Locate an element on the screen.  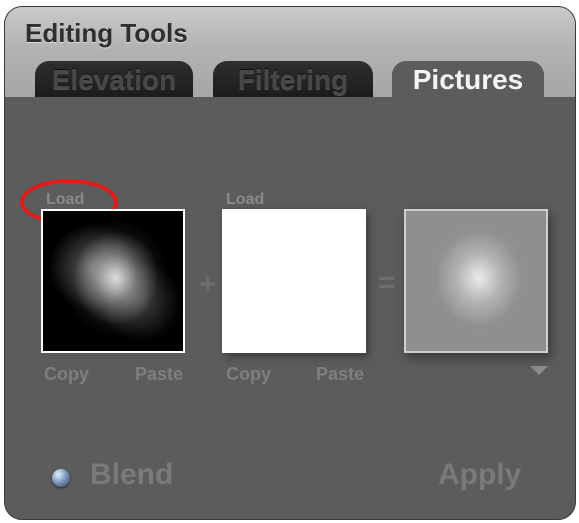
equals-symbol: = is located at coordinates (387, 282).